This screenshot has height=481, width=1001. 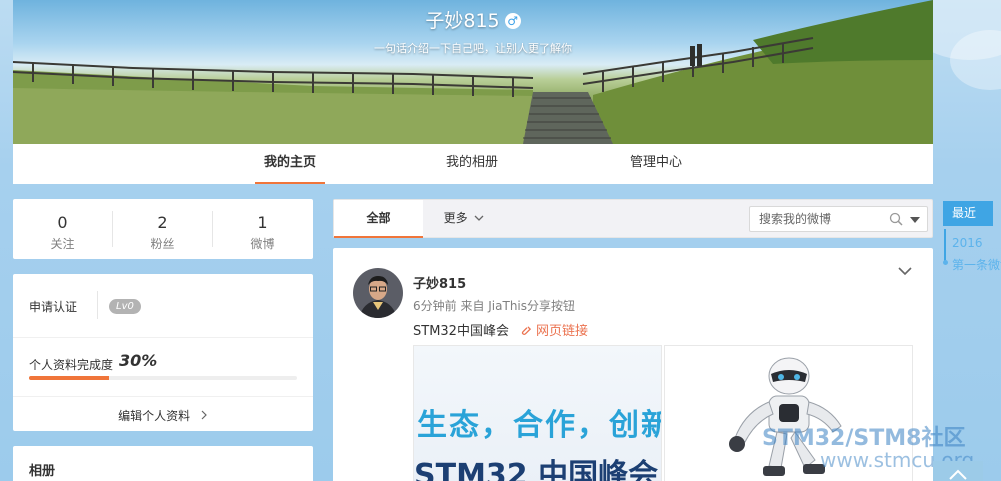 I want to click on post-text: STM32中国峰会 网页链接, so click(x=500, y=329).